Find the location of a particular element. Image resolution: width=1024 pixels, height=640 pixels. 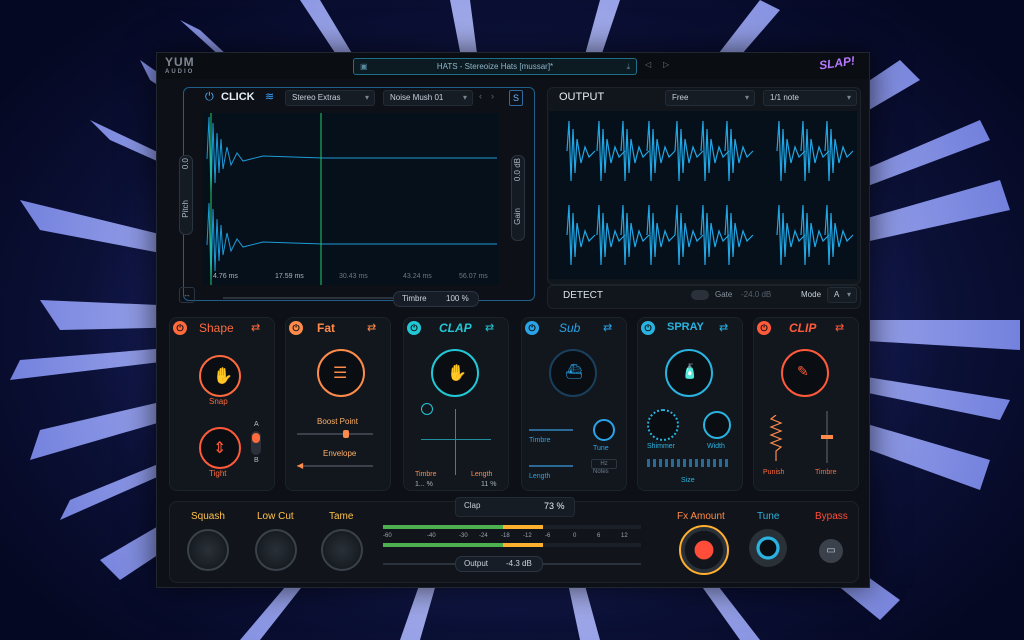

clip-power-icon: ⏻ is located at coordinates (764, 328).